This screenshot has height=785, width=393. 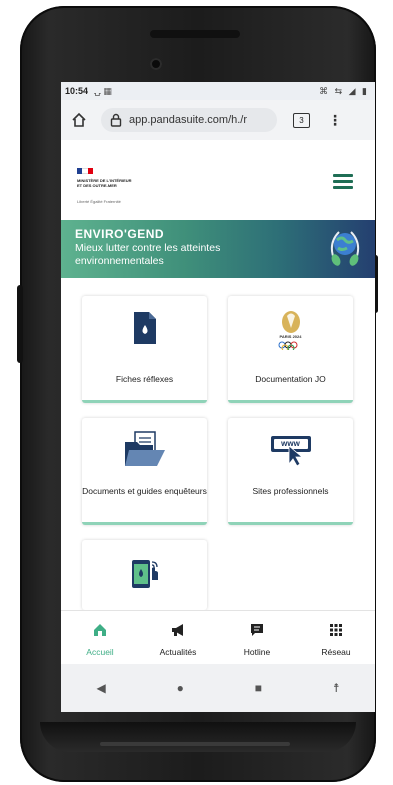 What do you see at coordinates (100, 632) in the screenshot?
I see `home-icon` at bounding box center [100, 632].